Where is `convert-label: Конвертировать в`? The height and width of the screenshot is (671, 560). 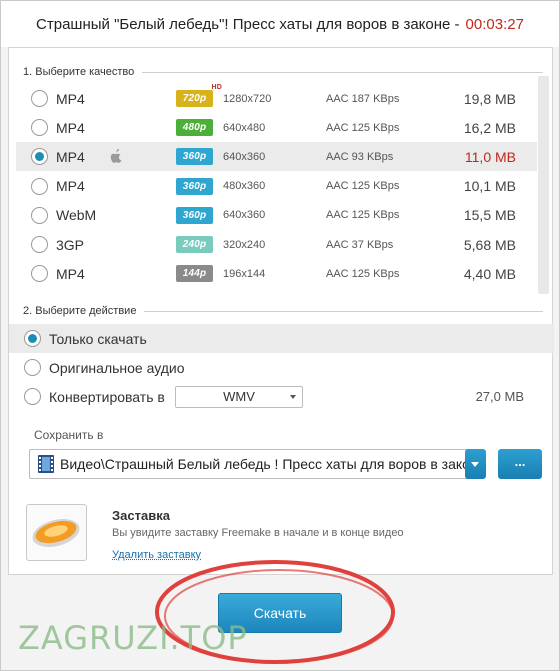
convert-label: Конвертировать в is located at coordinates (107, 396).